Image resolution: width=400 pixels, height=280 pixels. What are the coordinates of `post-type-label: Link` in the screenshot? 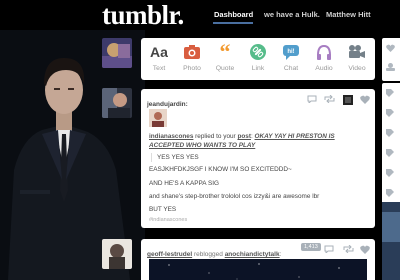 It's located at (258, 68).